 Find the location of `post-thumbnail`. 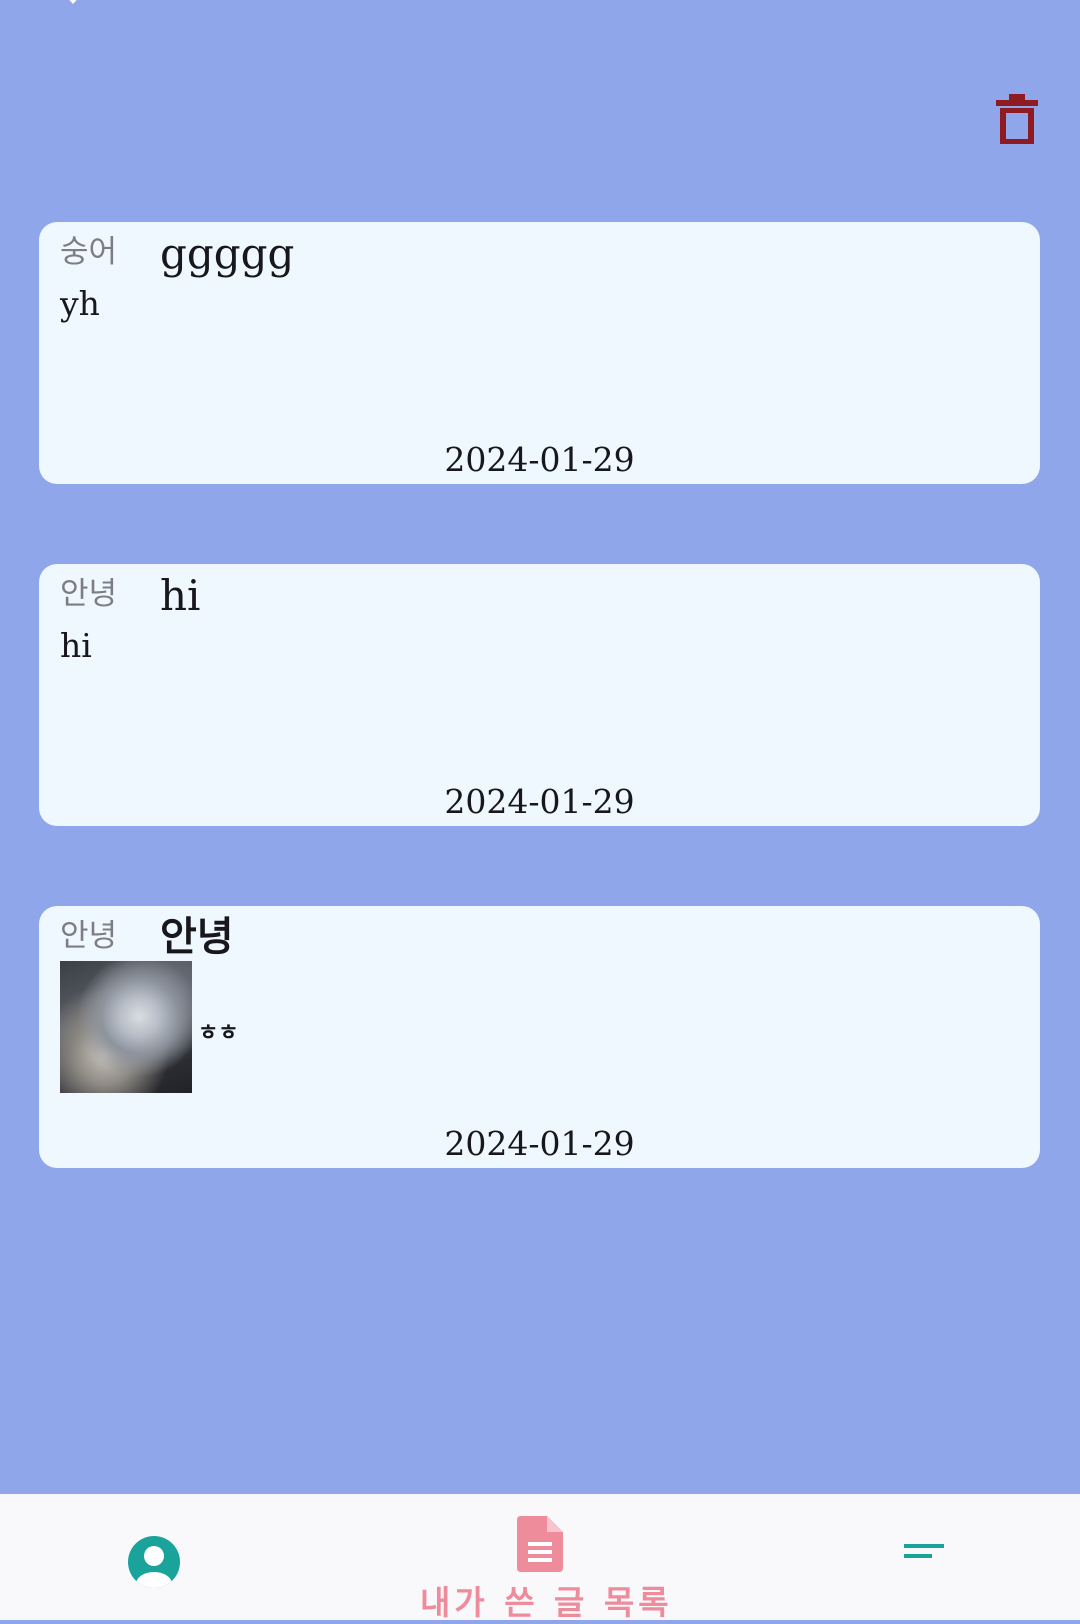

post-thumbnail is located at coordinates (126, 1027).